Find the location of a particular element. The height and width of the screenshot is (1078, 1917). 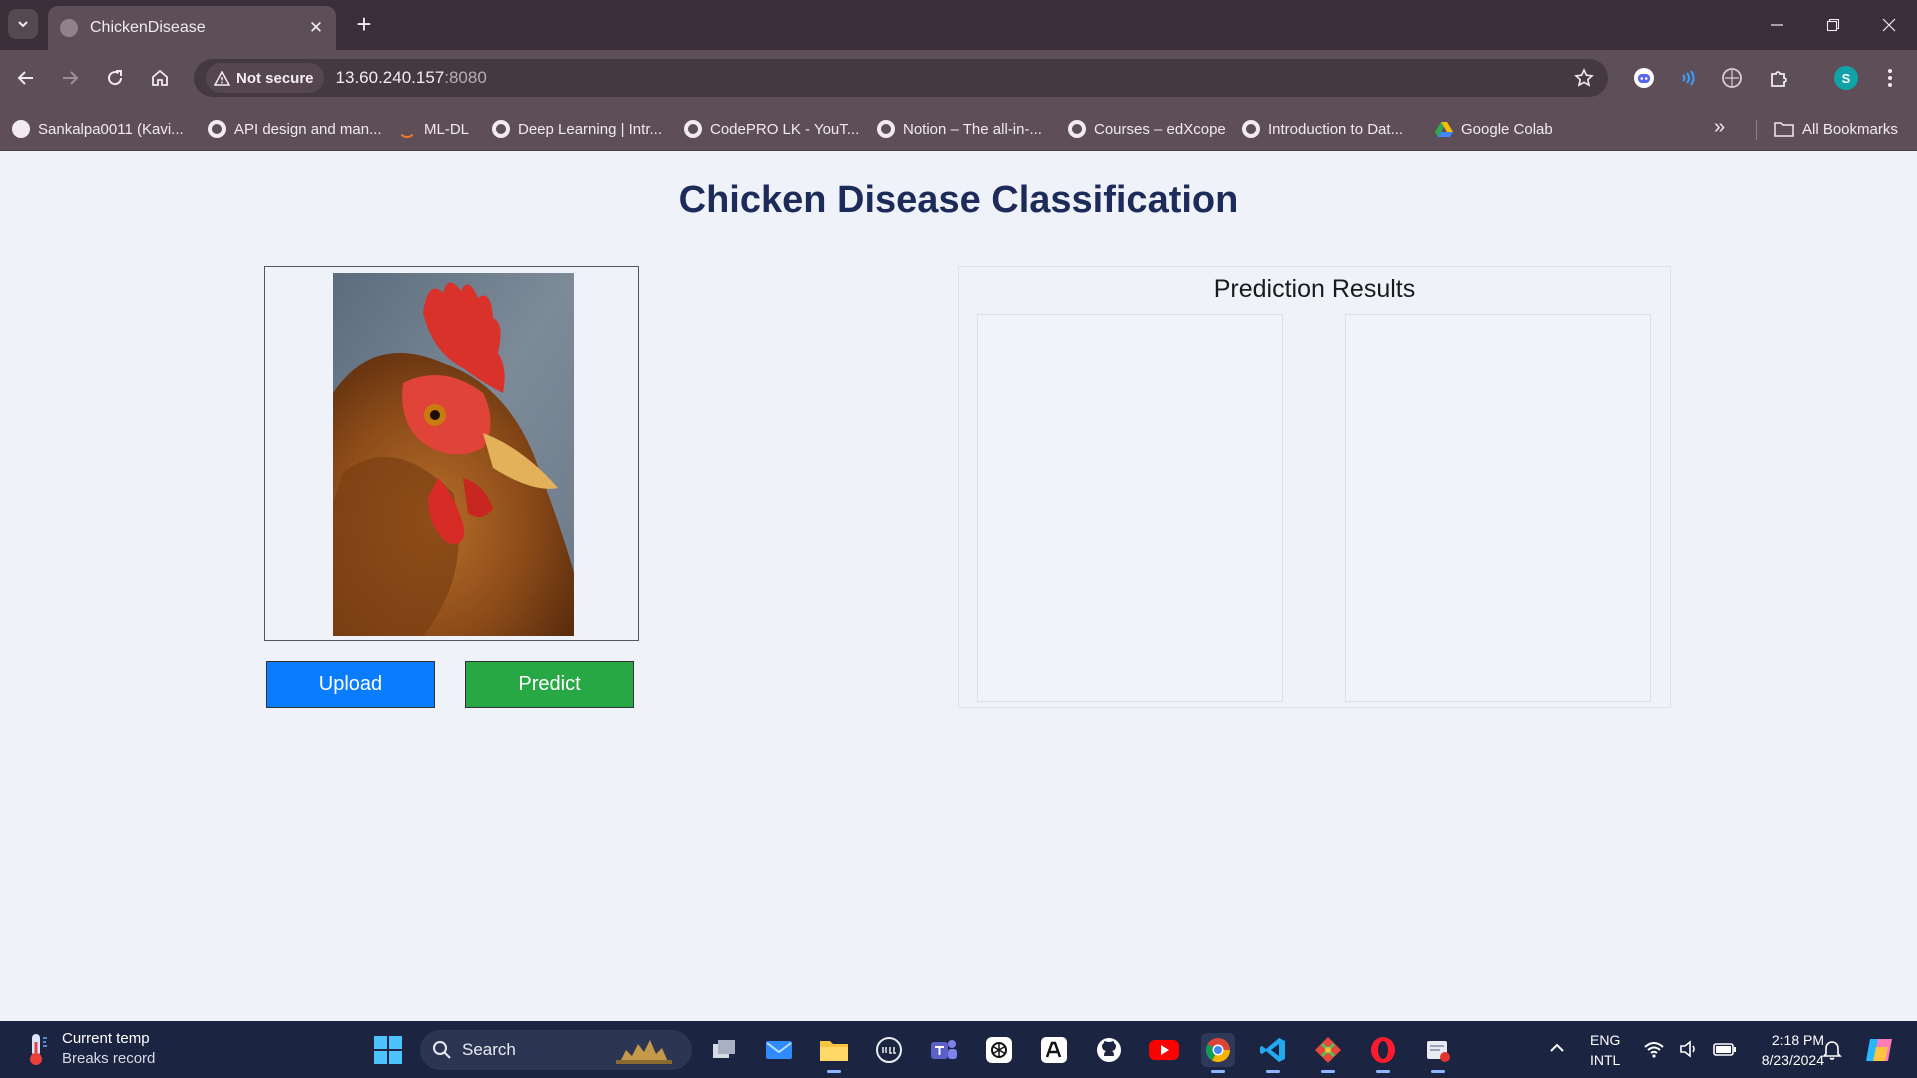

home-icon is located at coordinates (160, 77).